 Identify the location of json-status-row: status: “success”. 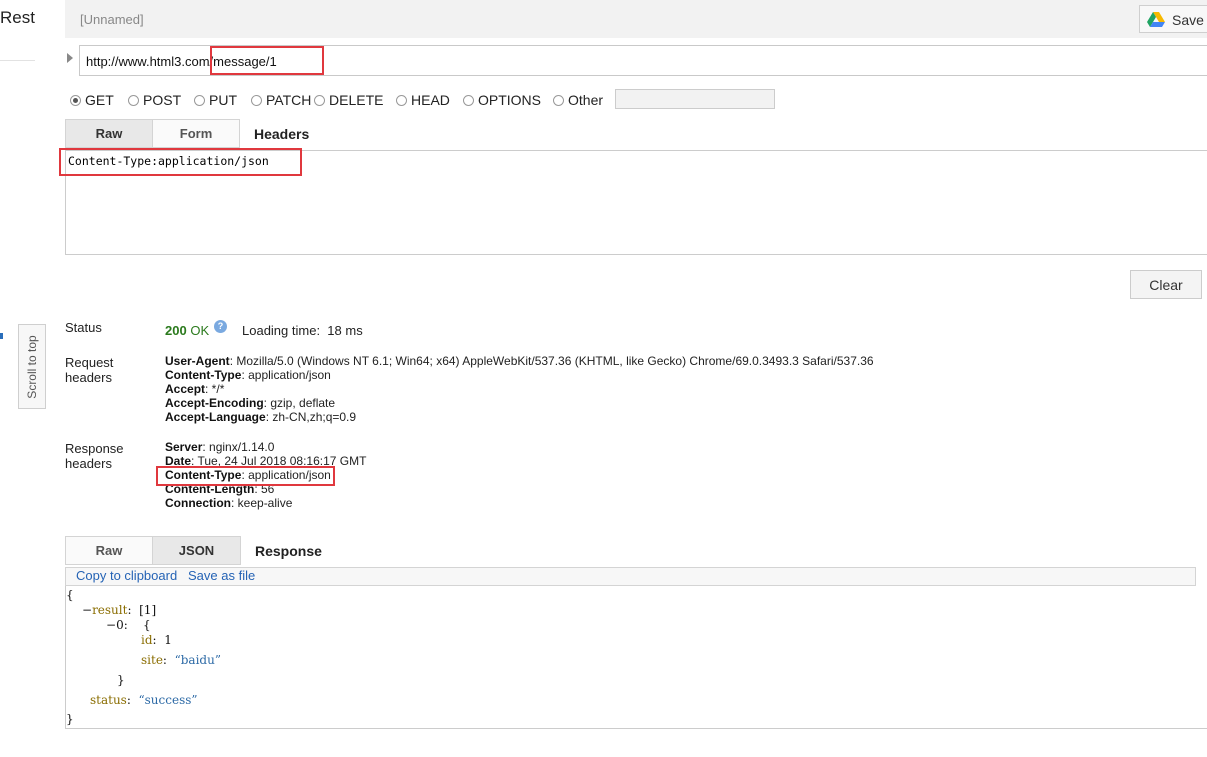
(144, 700).